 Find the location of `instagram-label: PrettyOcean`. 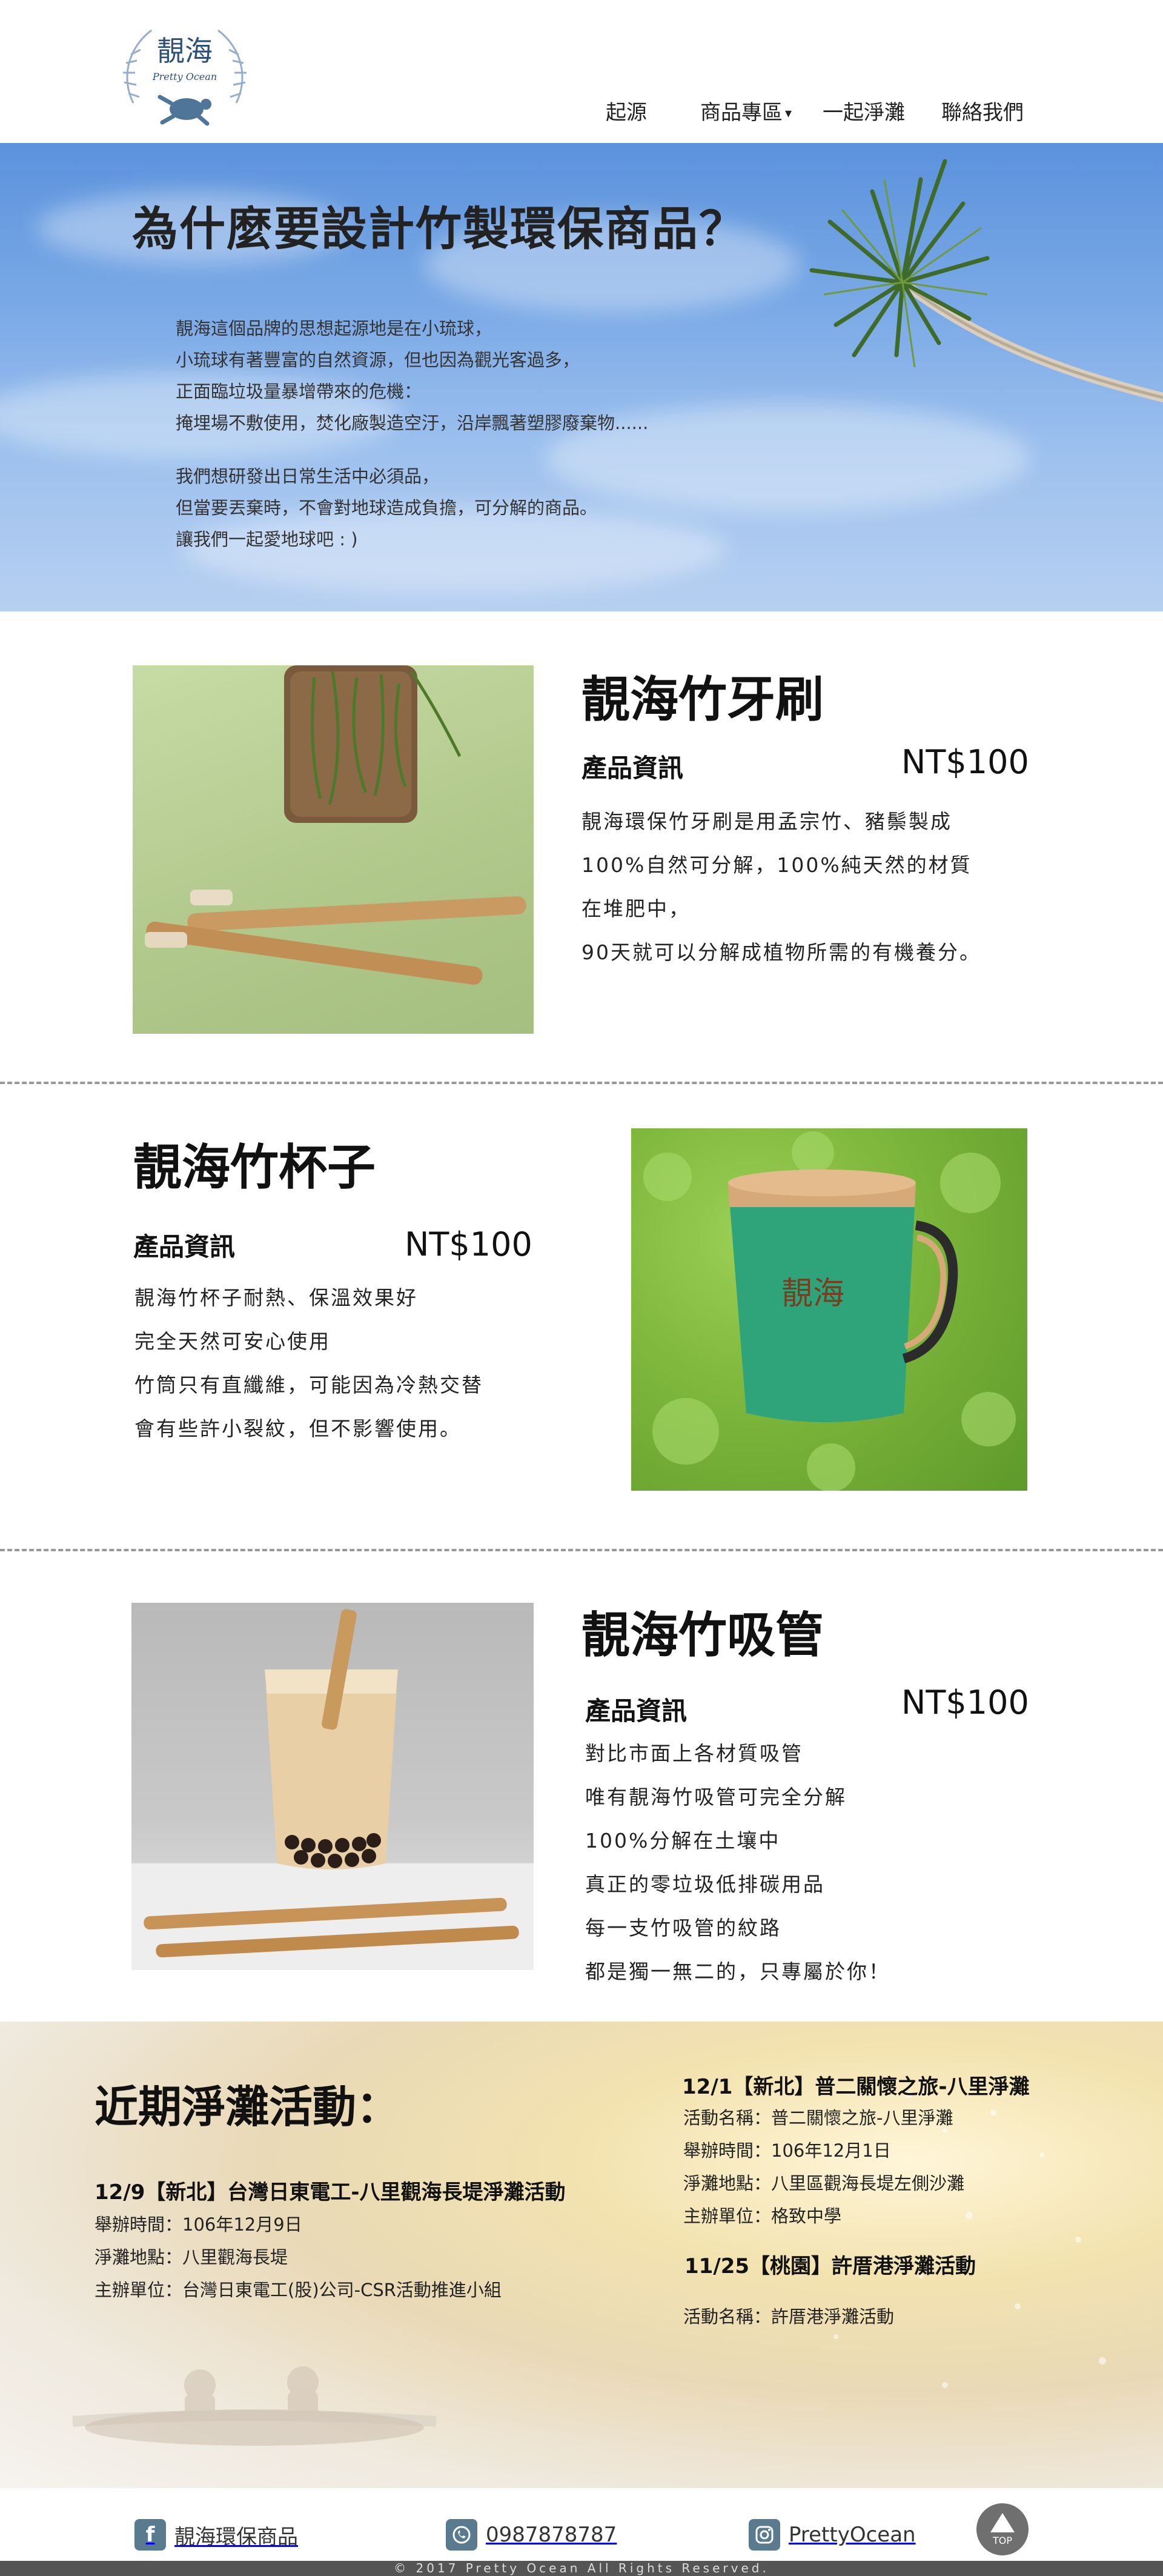

instagram-label: PrettyOcean is located at coordinates (852, 2535).